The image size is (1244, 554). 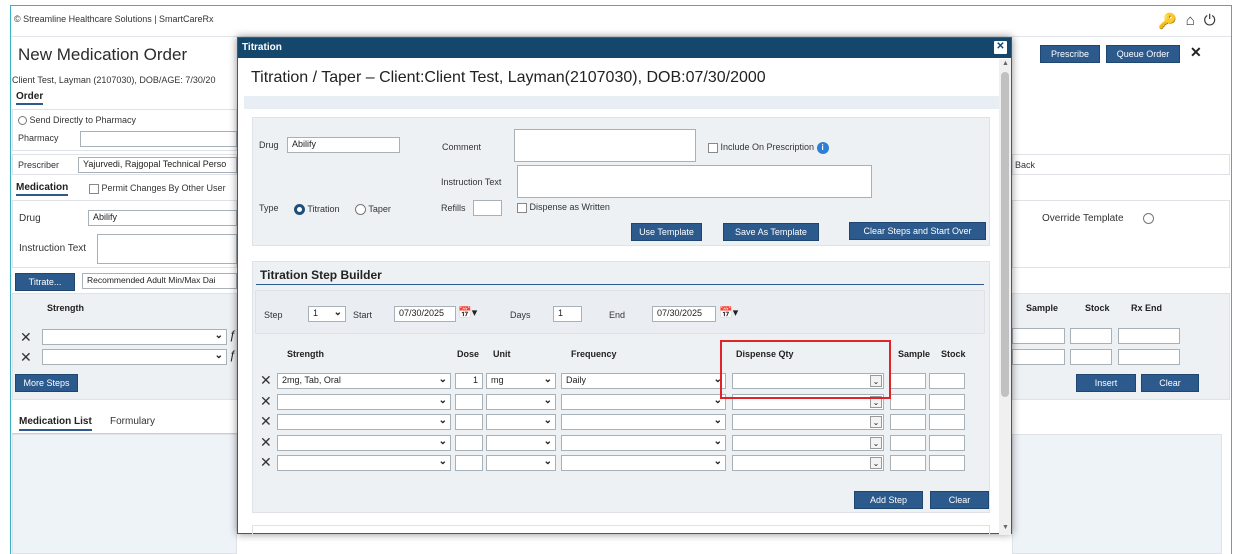 What do you see at coordinates (605, 145) in the screenshot?
I see `comment-input` at bounding box center [605, 145].